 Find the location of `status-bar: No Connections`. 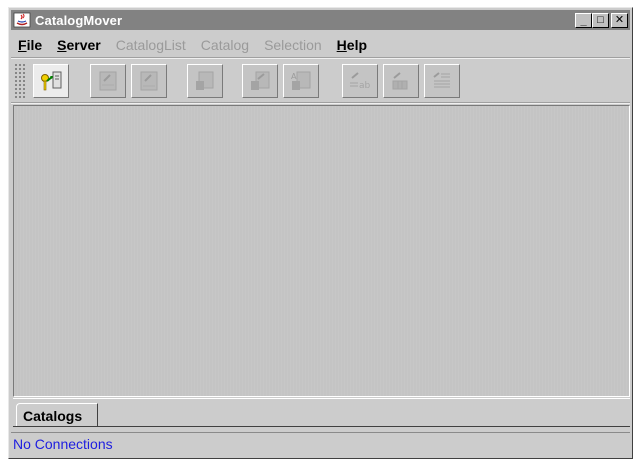

status-bar: No Connections is located at coordinates (320, 443).